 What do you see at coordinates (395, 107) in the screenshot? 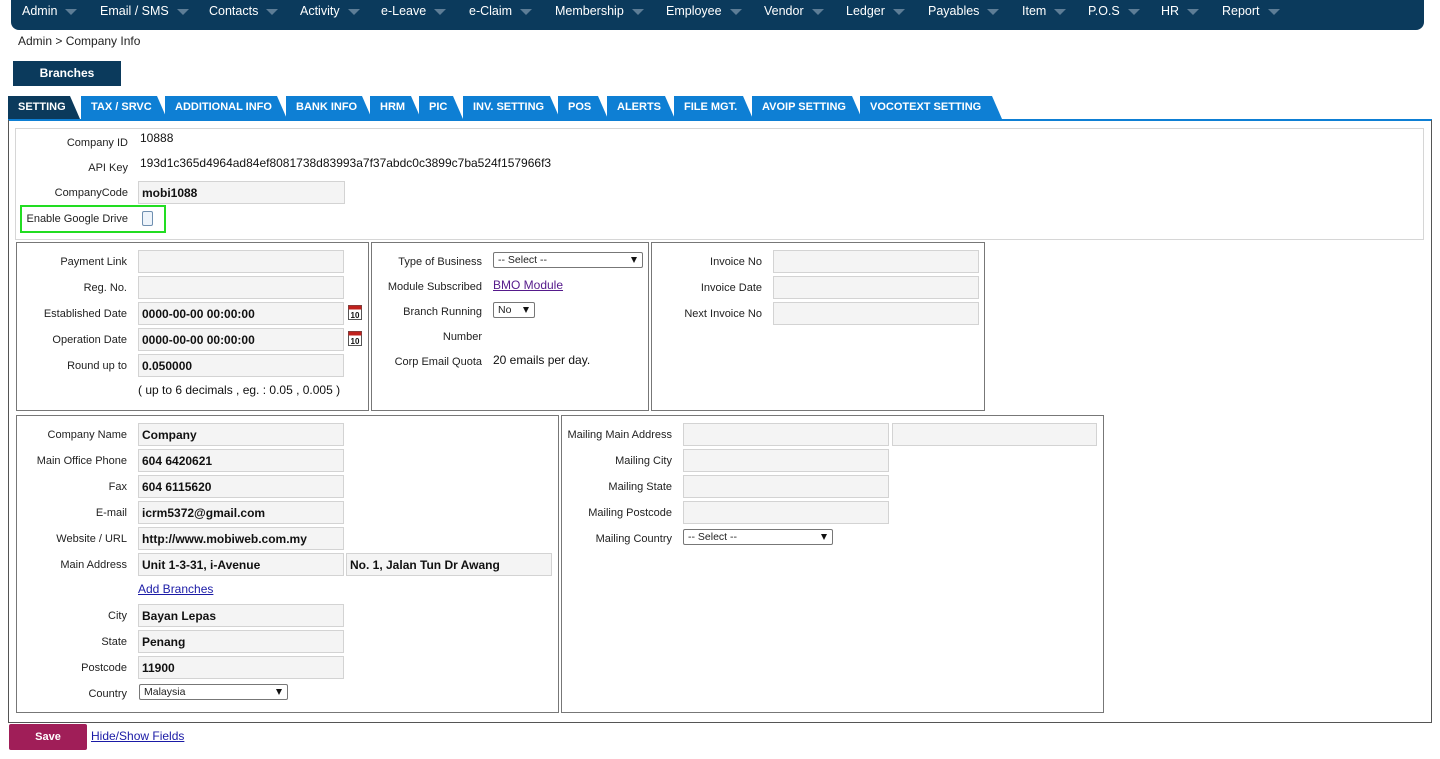
I see `tab-hrm: HRM` at bounding box center [395, 107].